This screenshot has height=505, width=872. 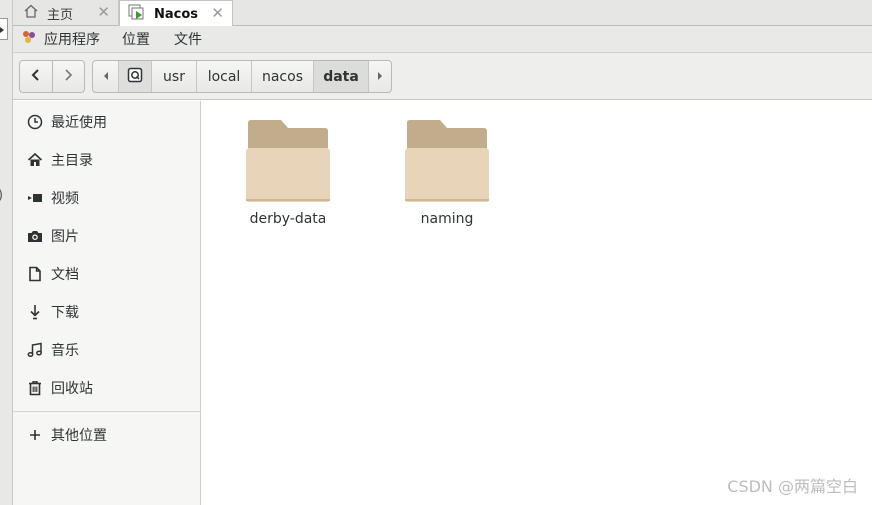 What do you see at coordinates (65, 275) in the screenshot?
I see `sidebar-item-label: 文档` at bounding box center [65, 275].